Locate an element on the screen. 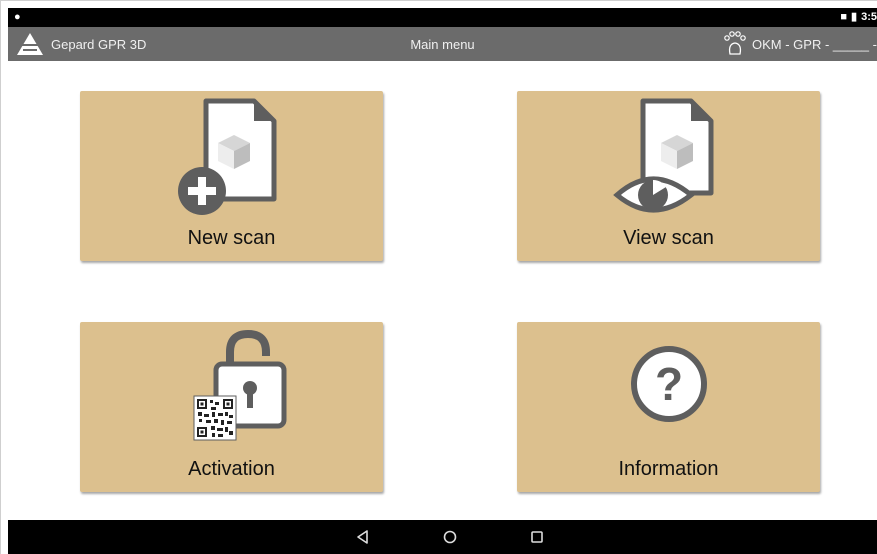 The width and height of the screenshot is (877, 554). lock-icon: ■ is located at coordinates (844, 17).